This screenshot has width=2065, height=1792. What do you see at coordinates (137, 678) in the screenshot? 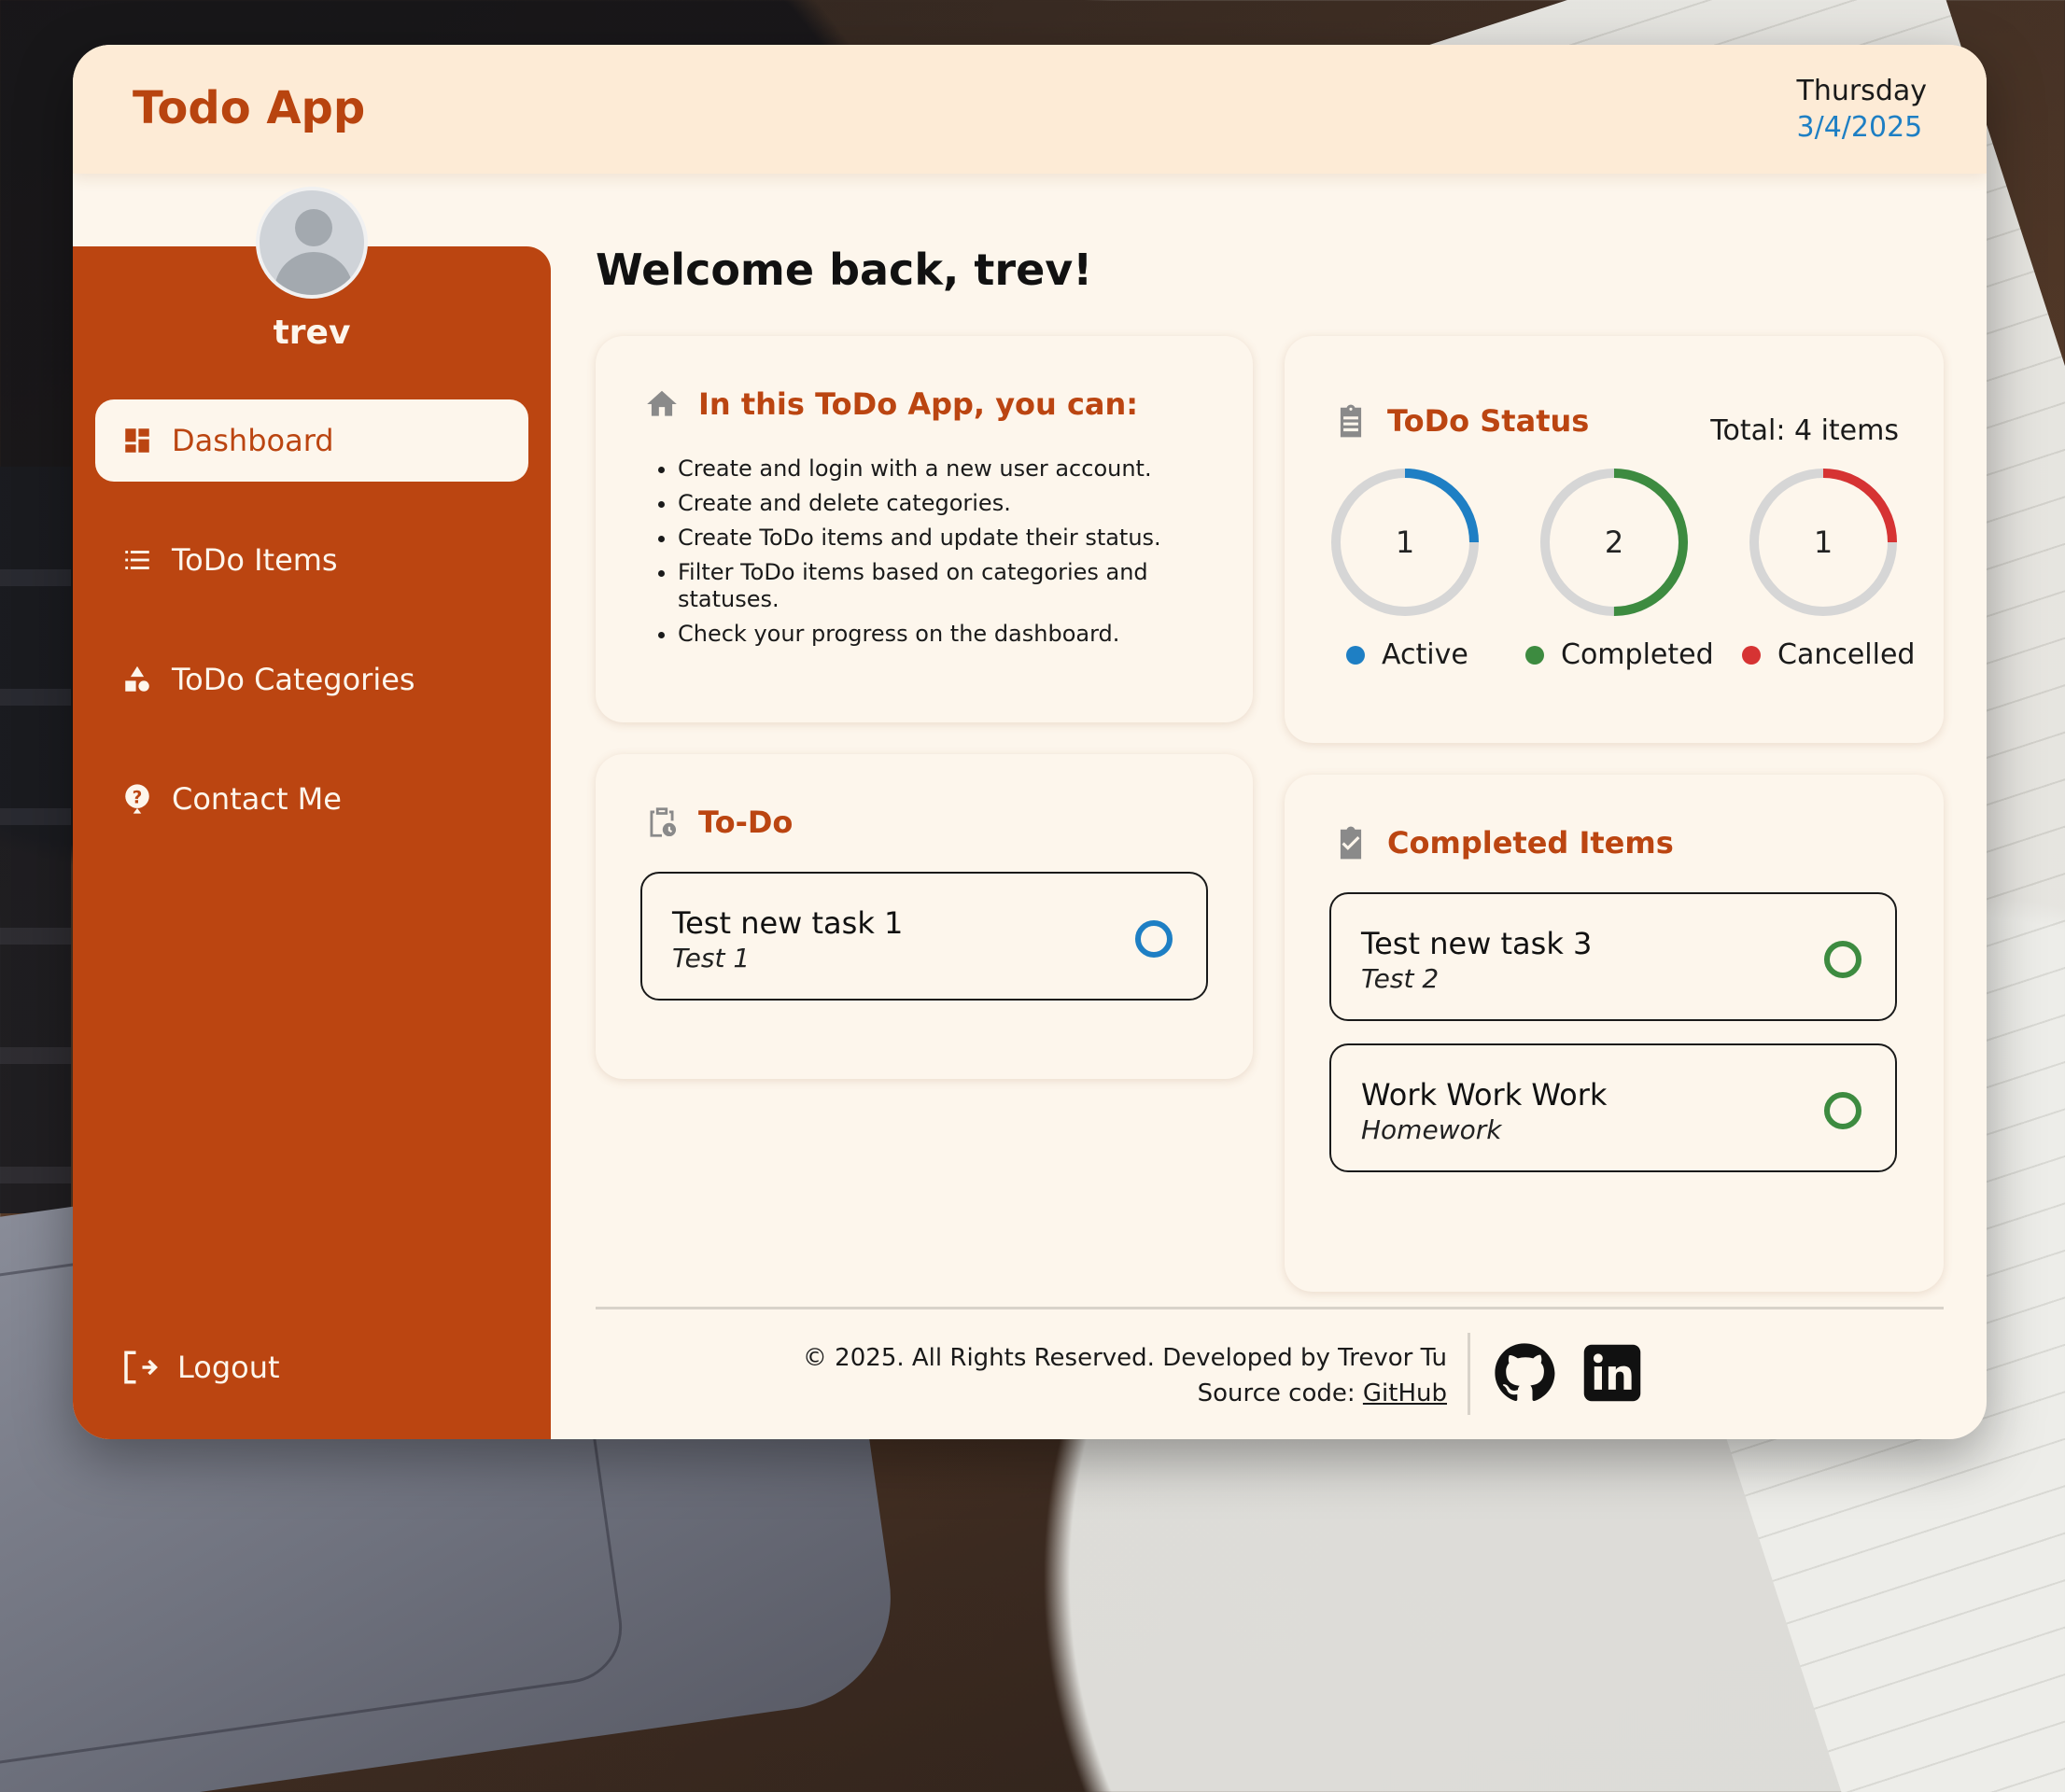
I see `shapes-icon` at bounding box center [137, 678].